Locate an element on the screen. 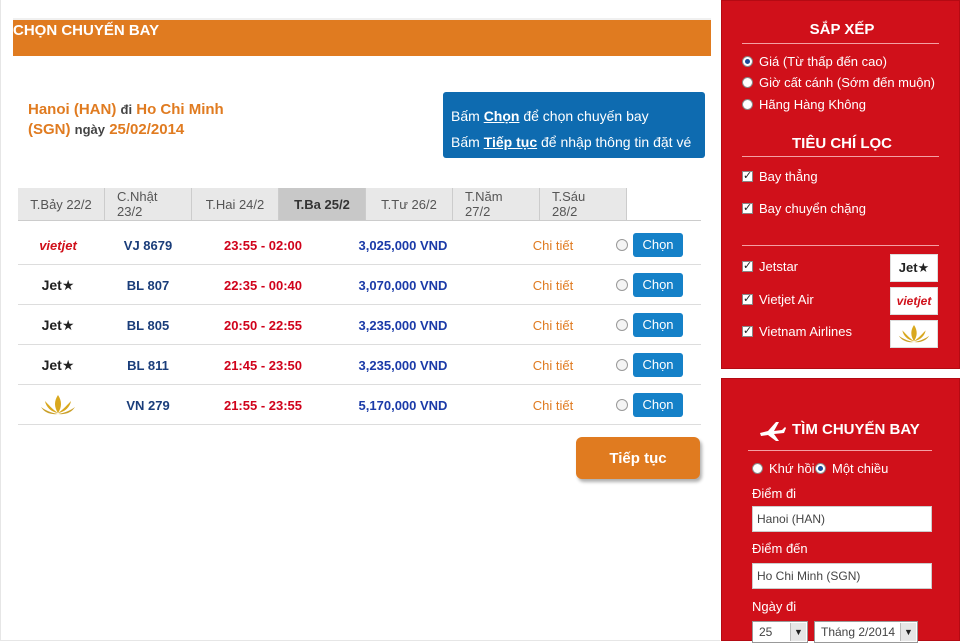 This screenshot has height=643, width=960. filter-vietjet: Vietjet Air is located at coordinates (778, 299).